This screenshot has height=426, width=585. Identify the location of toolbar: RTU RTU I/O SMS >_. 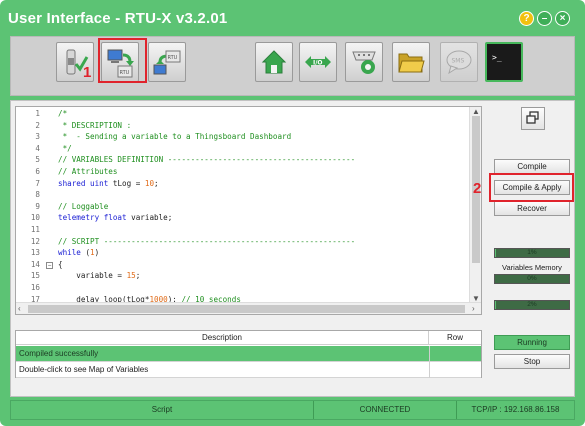
(292, 66).